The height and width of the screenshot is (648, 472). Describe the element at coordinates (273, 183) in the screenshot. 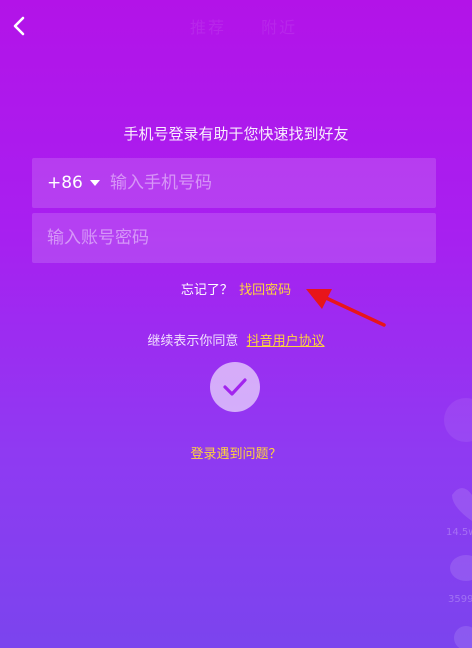

I see `phone-input` at that location.